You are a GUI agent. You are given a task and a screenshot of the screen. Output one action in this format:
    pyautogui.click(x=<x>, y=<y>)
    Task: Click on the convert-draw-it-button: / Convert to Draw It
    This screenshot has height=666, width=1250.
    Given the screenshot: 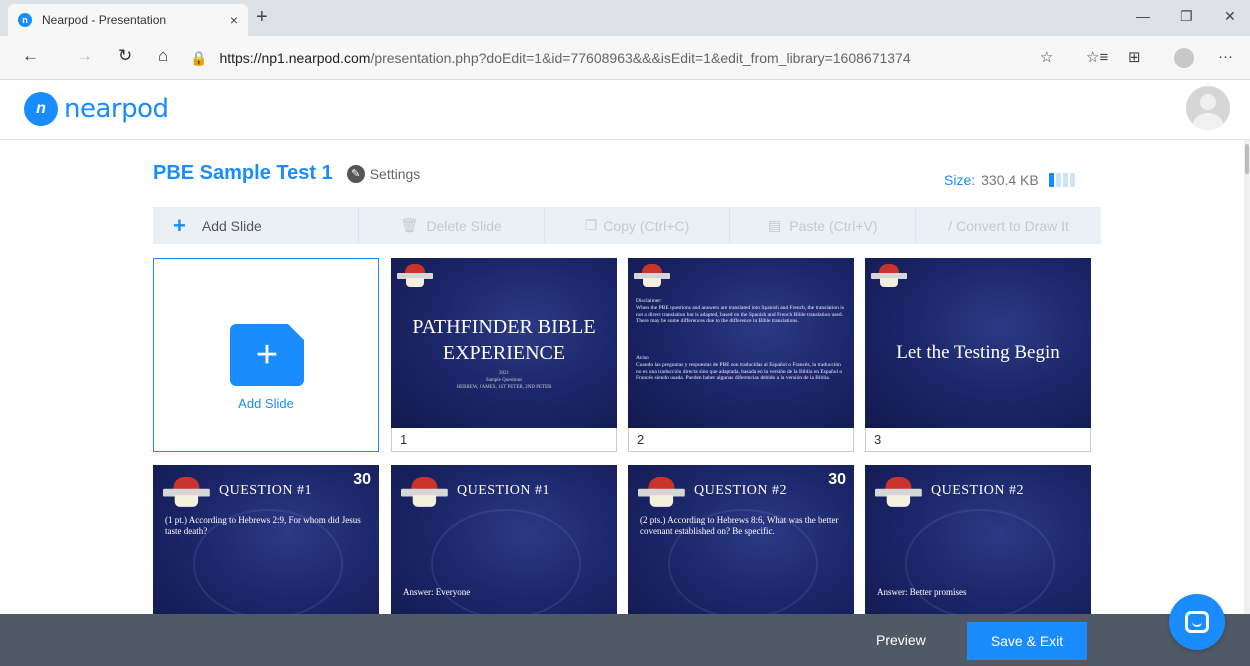 What is the action you would take?
    pyautogui.click(x=1008, y=225)
    